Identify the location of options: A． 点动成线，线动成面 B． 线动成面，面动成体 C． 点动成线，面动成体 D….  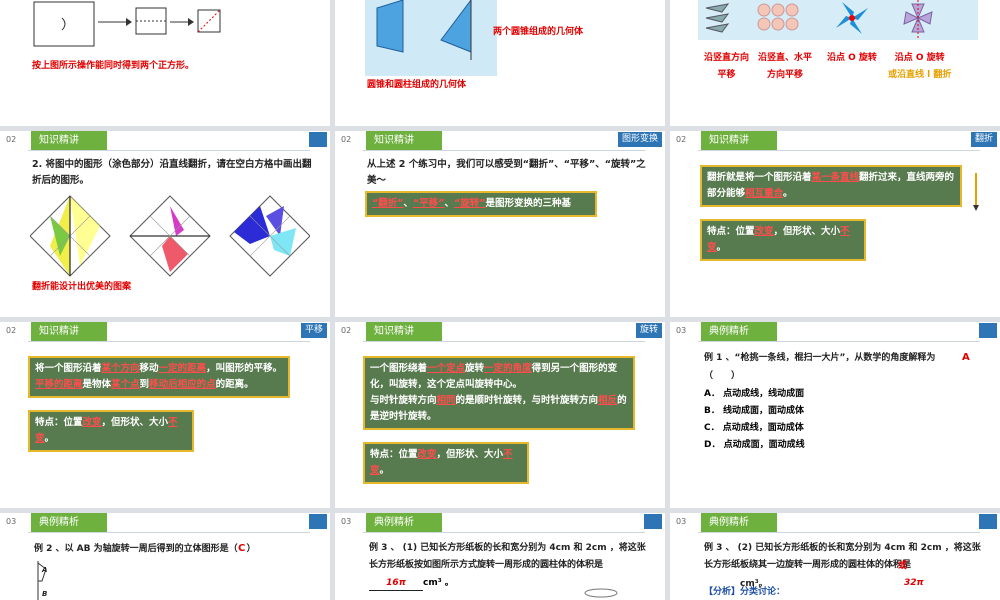
(754, 420).